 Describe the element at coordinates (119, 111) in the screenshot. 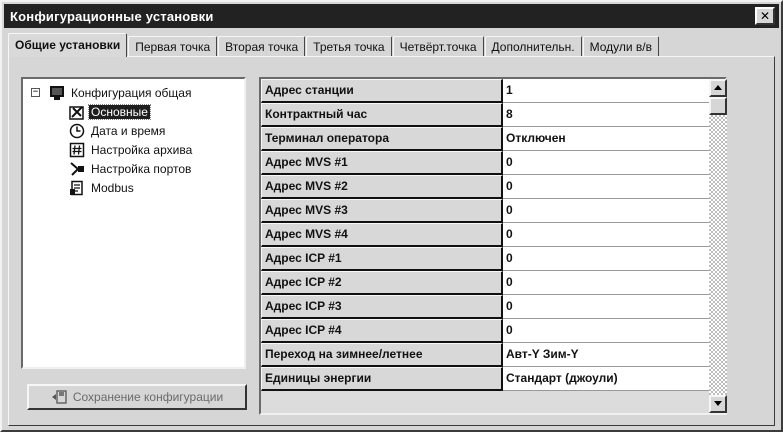

I see `tree-item-label: Основные` at that location.